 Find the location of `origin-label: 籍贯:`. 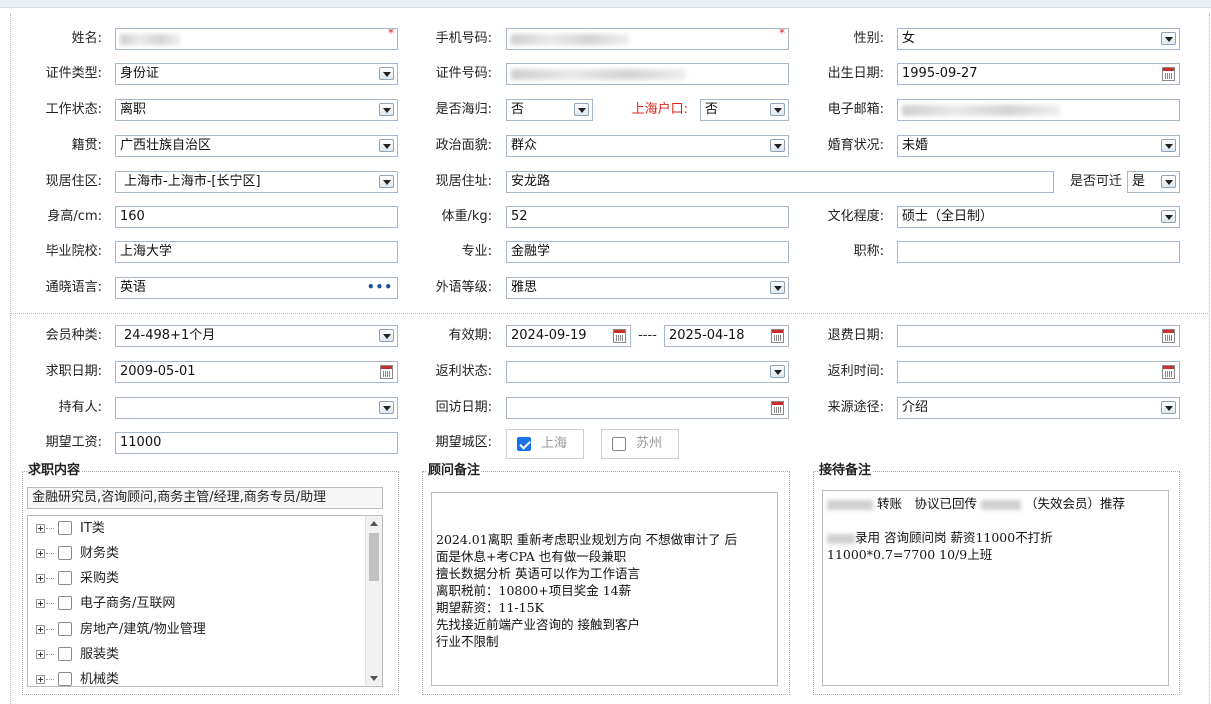

origin-label: 籍贯: is located at coordinates (86, 145).